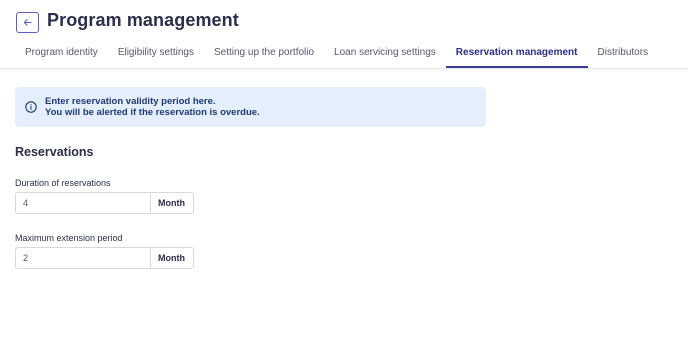  I want to click on duration-label: Duration of reservations, so click(63, 183).